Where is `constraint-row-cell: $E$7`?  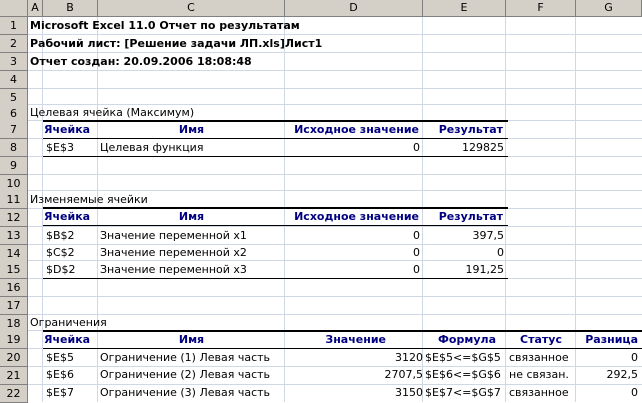 constraint-row-cell: $E$7 is located at coordinates (60, 392).